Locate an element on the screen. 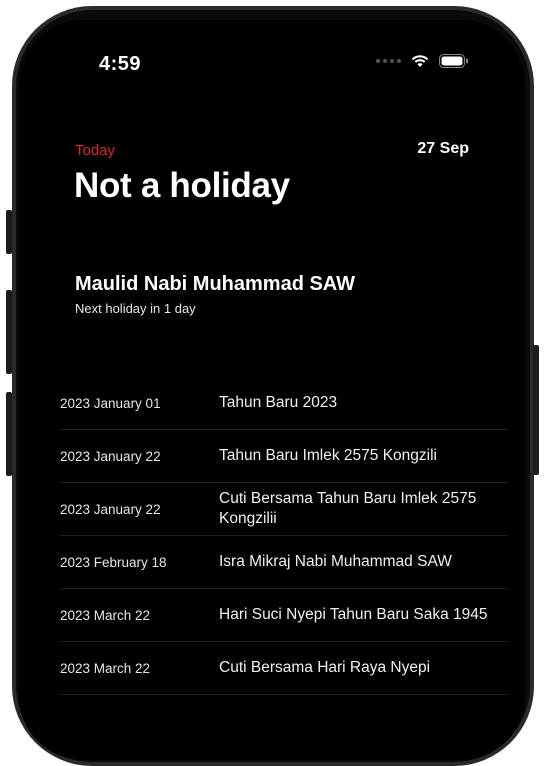 Image resolution: width=545 pixels, height=766 pixels. next-holiday-countdown: Next holiday in 1 day is located at coordinates (135, 308).